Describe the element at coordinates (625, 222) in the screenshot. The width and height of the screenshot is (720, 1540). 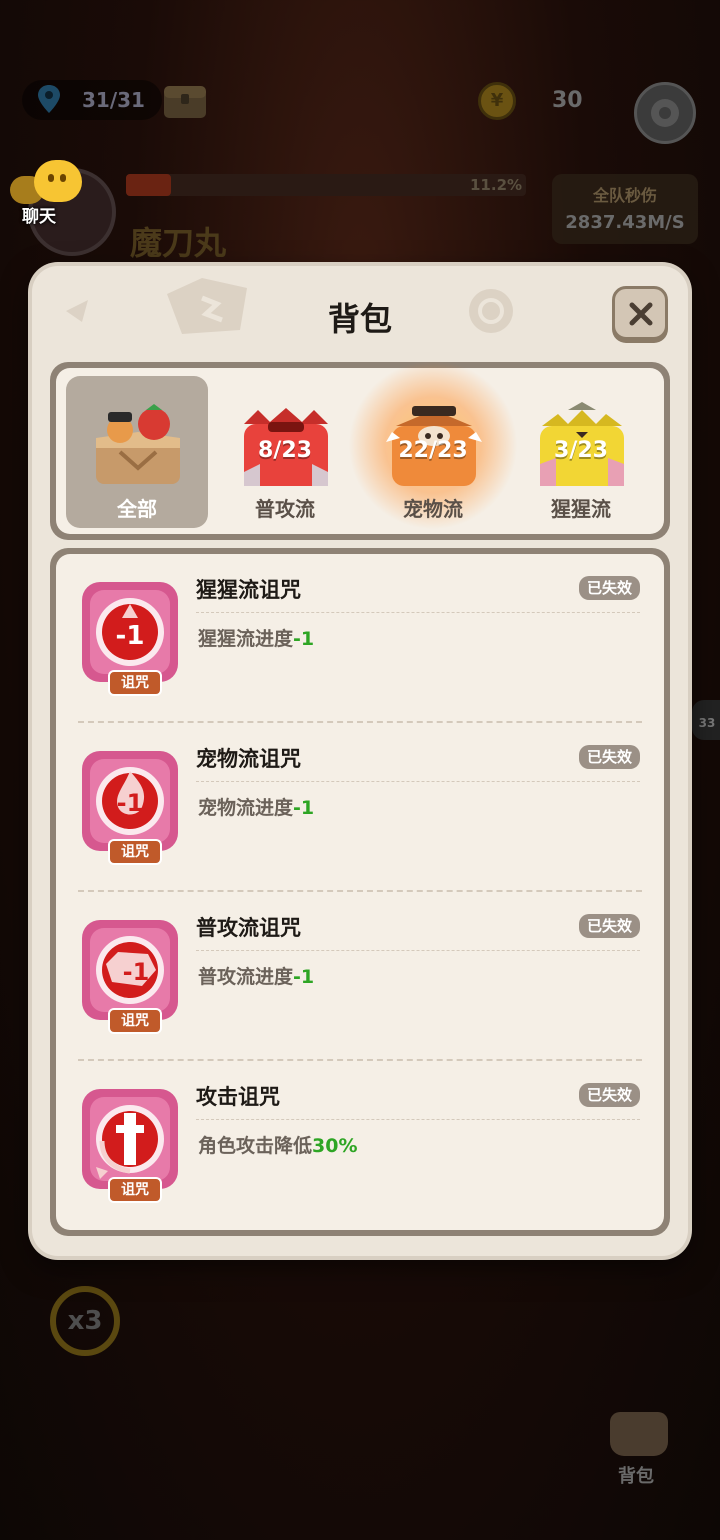
I see `dps-value: 2837.43M/S` at that location.